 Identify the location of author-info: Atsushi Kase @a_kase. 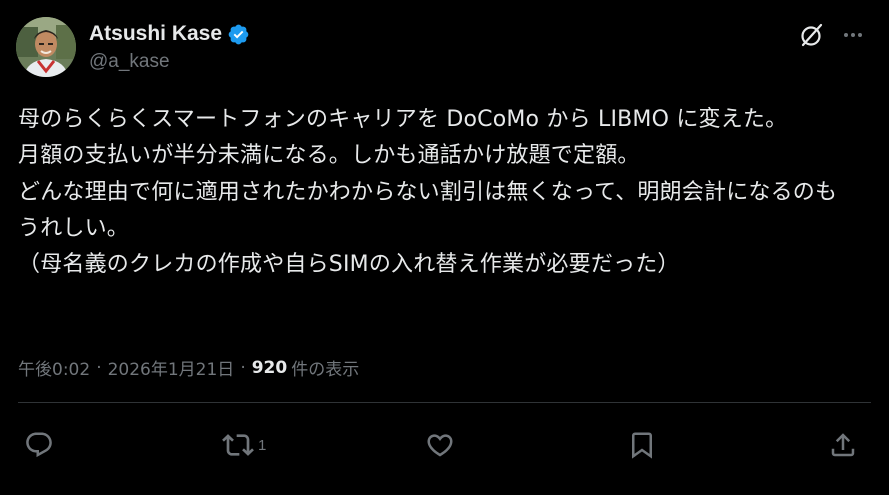
(169, 46).